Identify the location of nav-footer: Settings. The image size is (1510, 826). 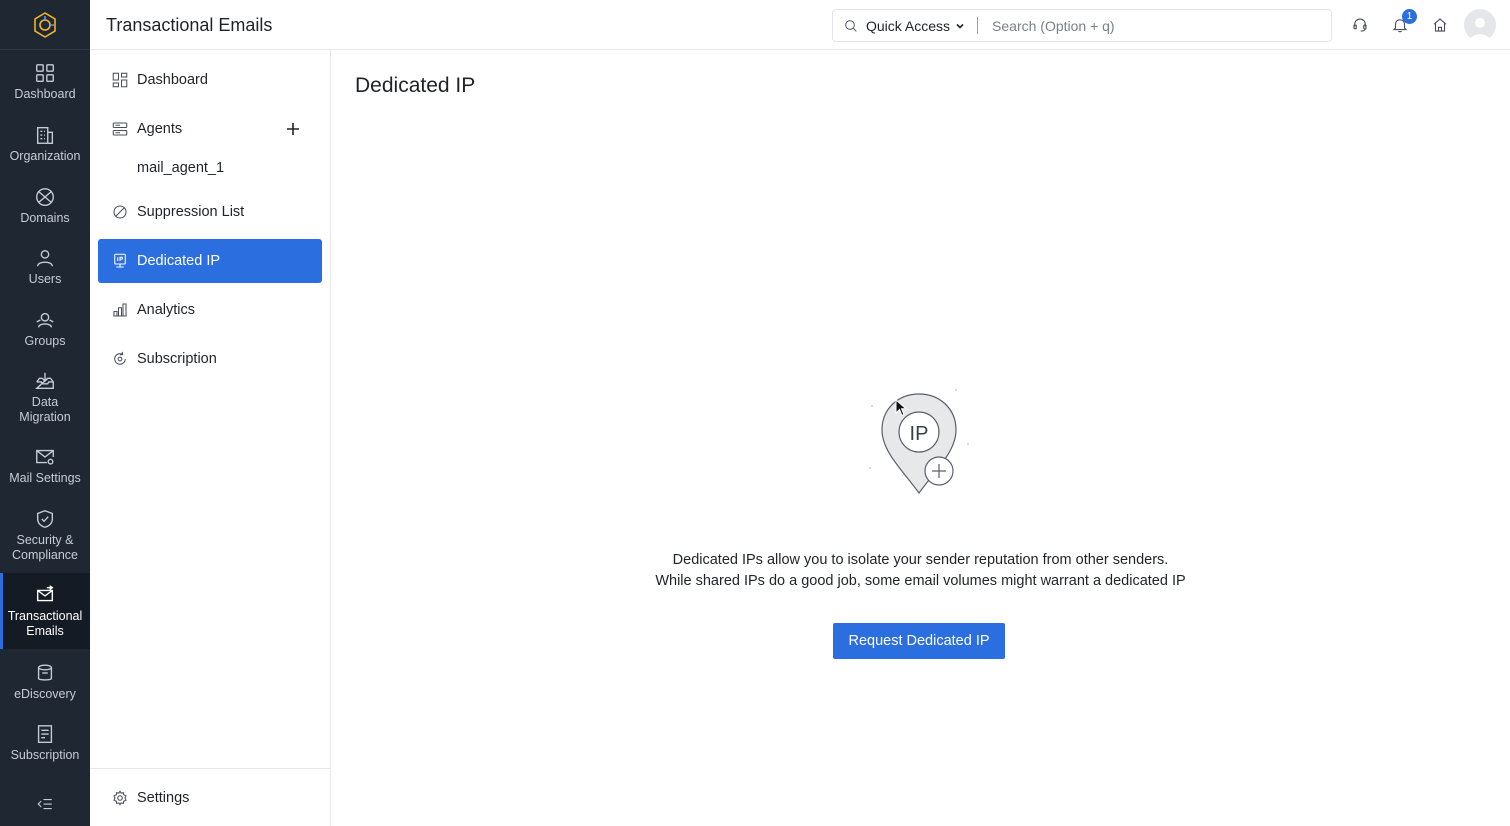
(210, 797).